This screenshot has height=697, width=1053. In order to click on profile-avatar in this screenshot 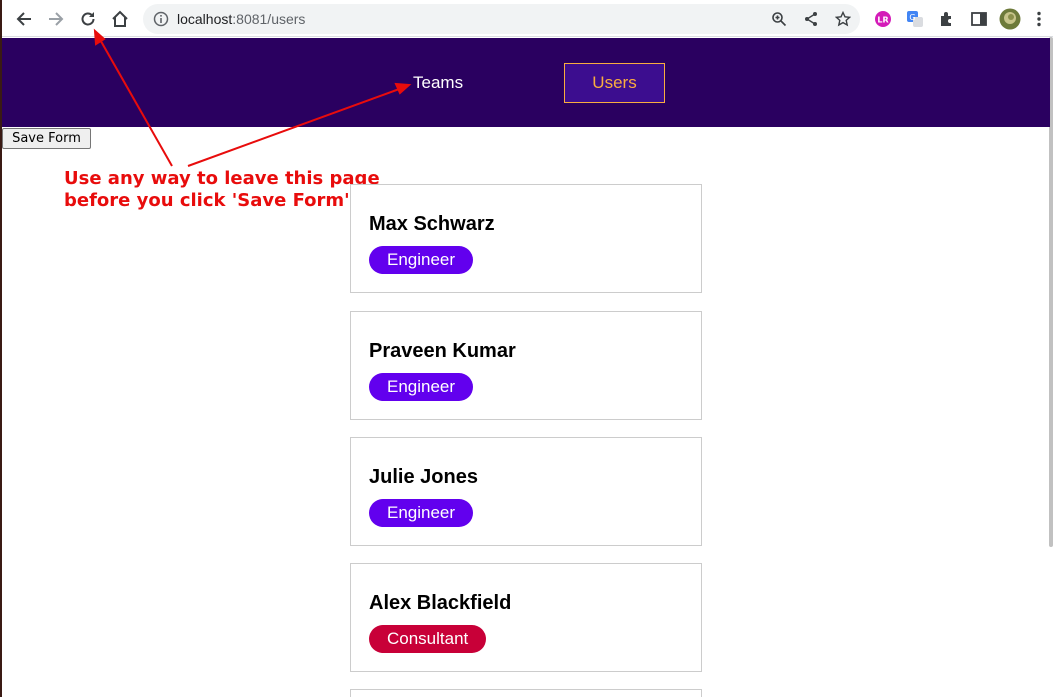, I will do `click(1010, 19)`.